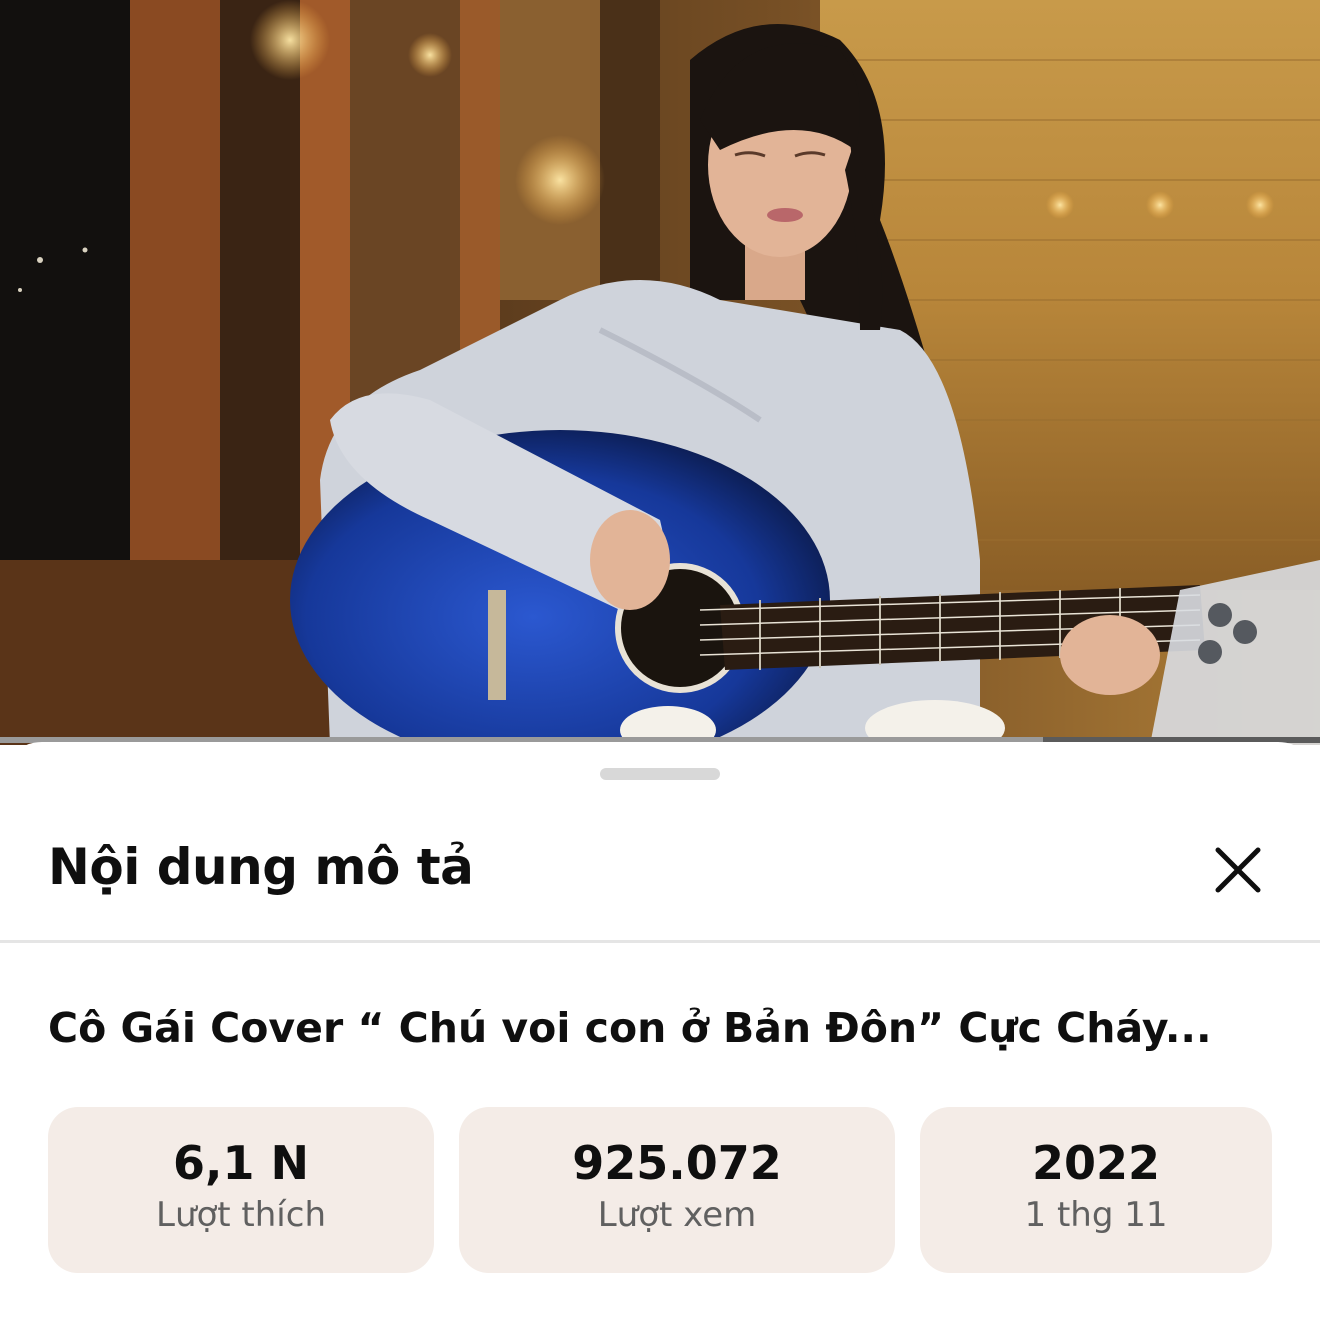 The image size is (1320, 1328). What do you see at coordinates (677, 1215) in the screenshot?
I see `views-label: Lượt xem` at bounding box center [677, 1215].